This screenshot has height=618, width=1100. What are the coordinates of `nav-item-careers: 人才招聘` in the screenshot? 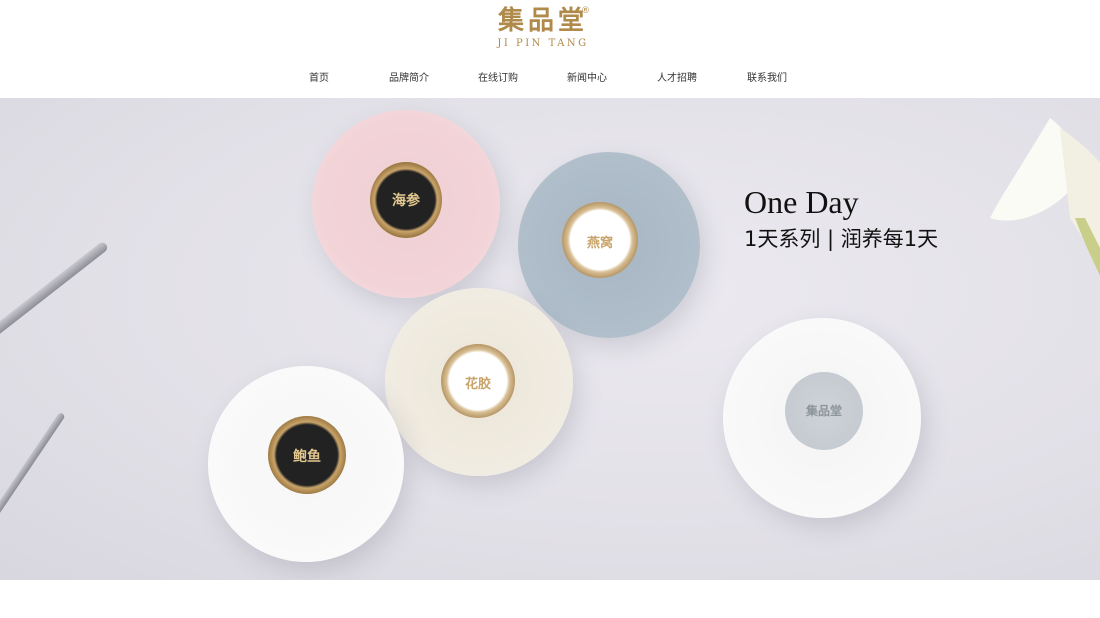 It's located at (677, 79).